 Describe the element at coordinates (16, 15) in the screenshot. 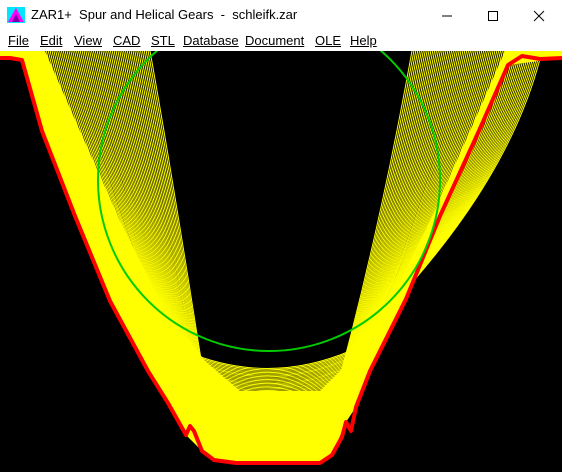

I see `app-icon` at that location.